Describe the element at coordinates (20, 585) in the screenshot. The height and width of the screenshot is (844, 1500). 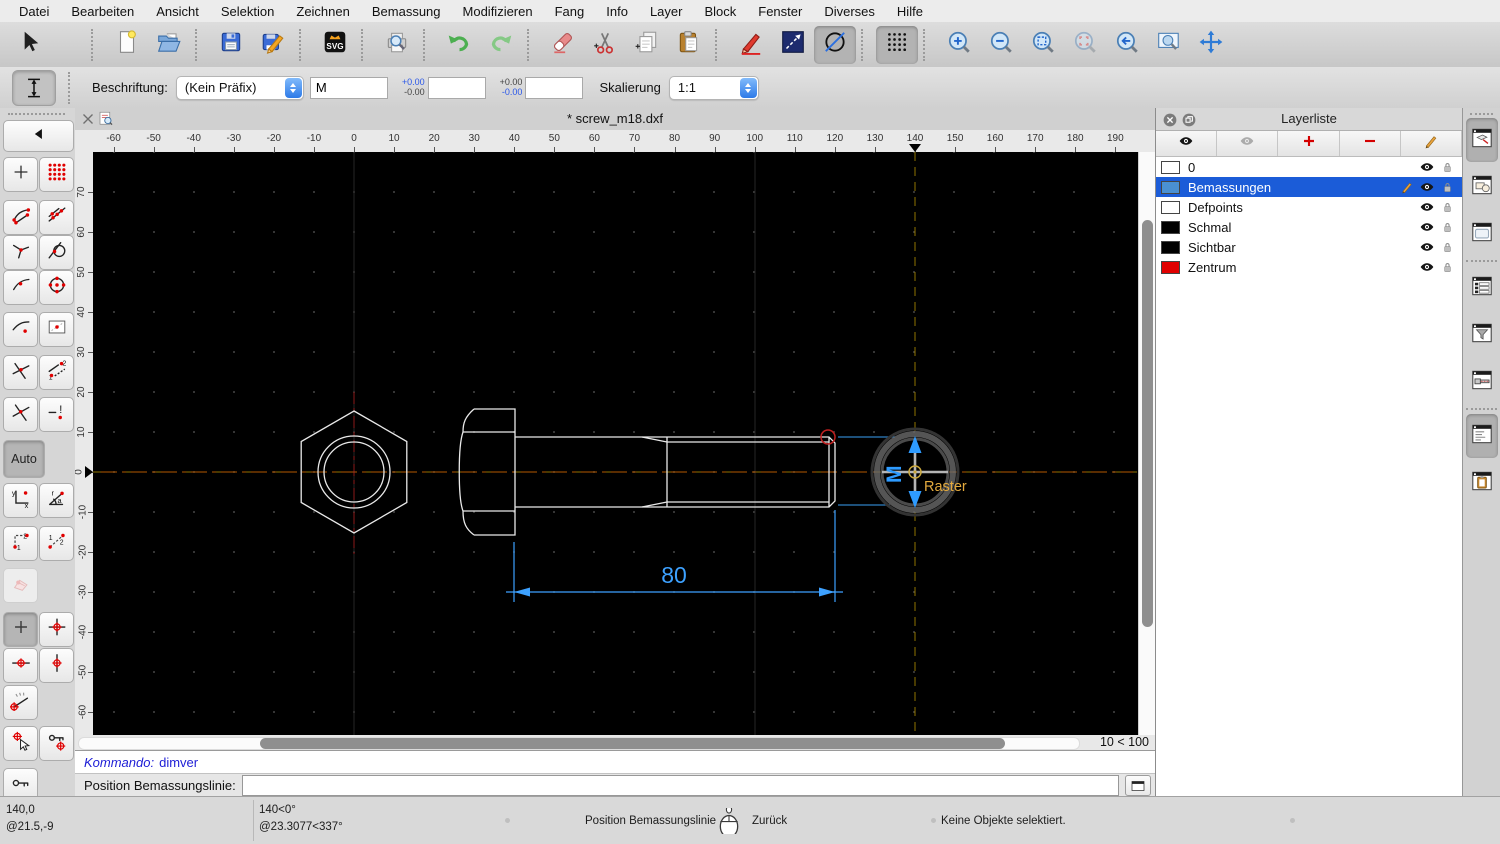
I see `entity-snap-button` at that location.